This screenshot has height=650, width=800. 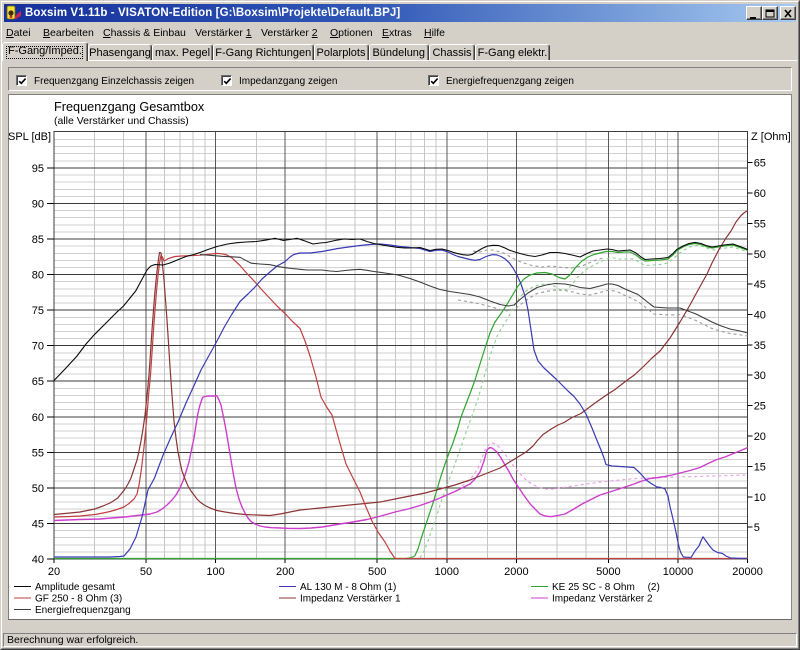 I want to click on svg-text: 200, so click(x=285, y=572).